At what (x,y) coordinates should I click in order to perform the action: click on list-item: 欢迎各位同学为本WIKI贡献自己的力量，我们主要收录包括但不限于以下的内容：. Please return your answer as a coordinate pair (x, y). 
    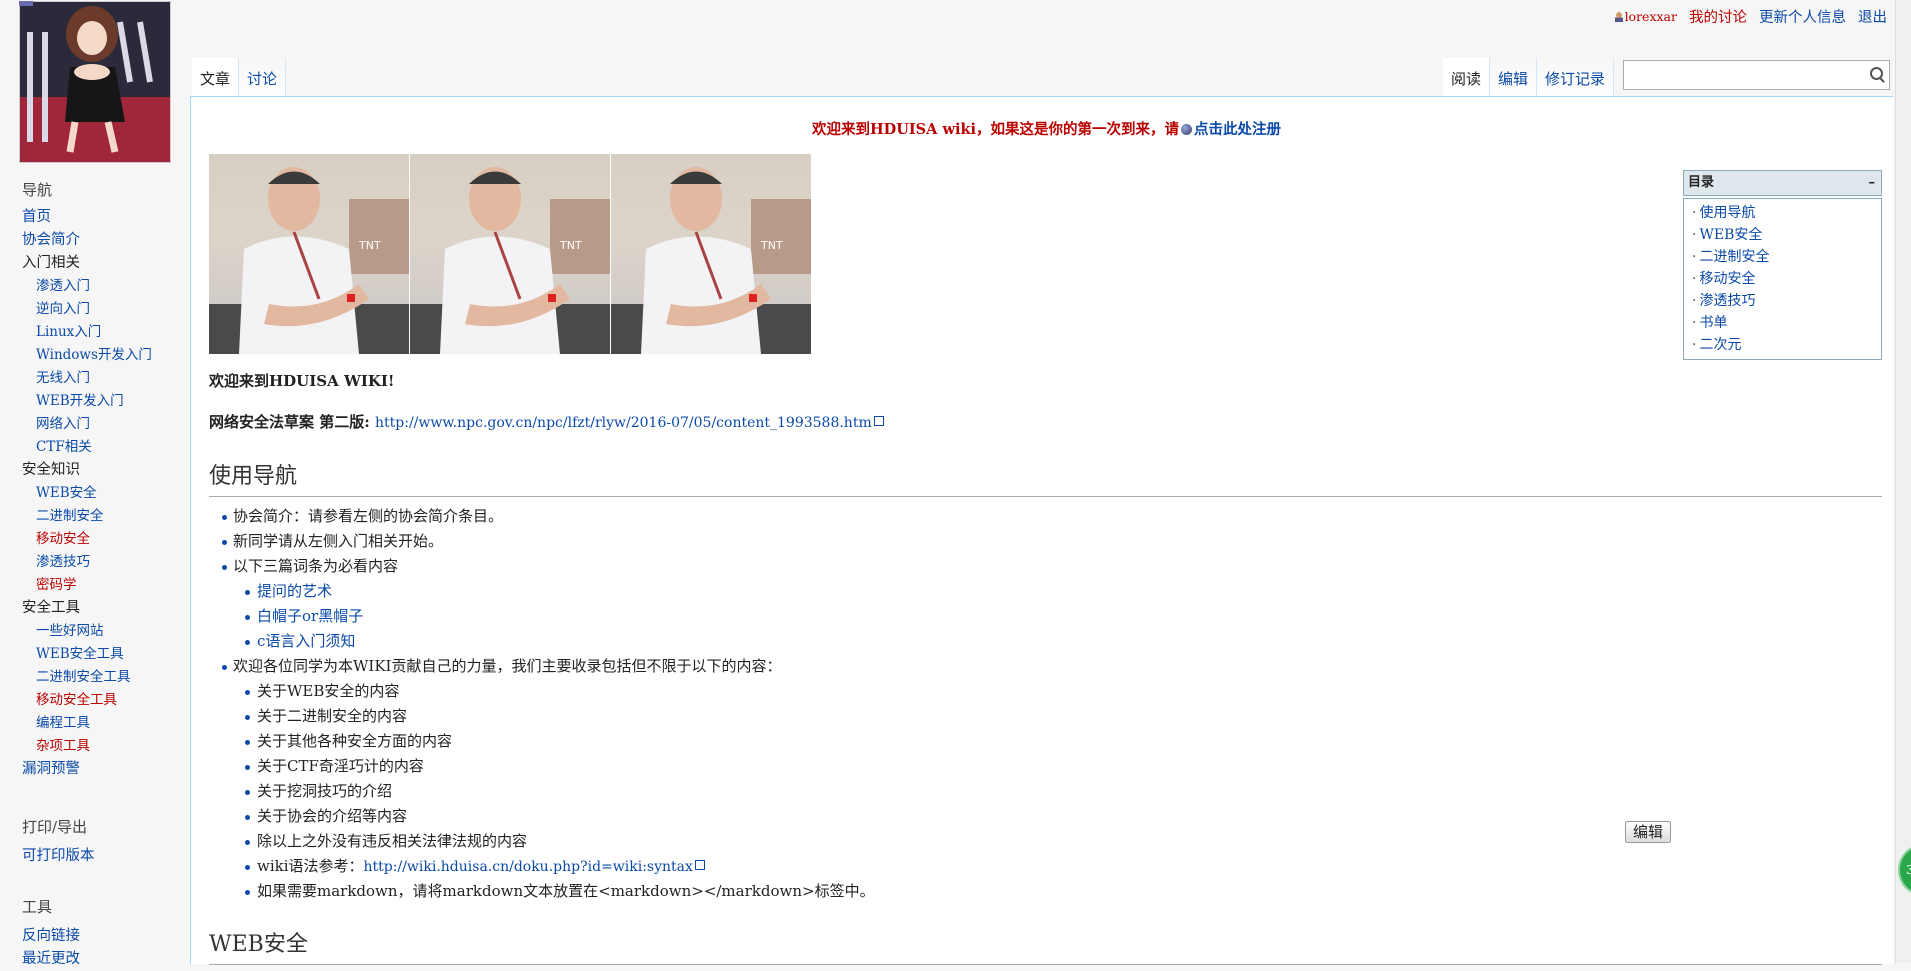
    Looking at the image, I should click on (542, 666).